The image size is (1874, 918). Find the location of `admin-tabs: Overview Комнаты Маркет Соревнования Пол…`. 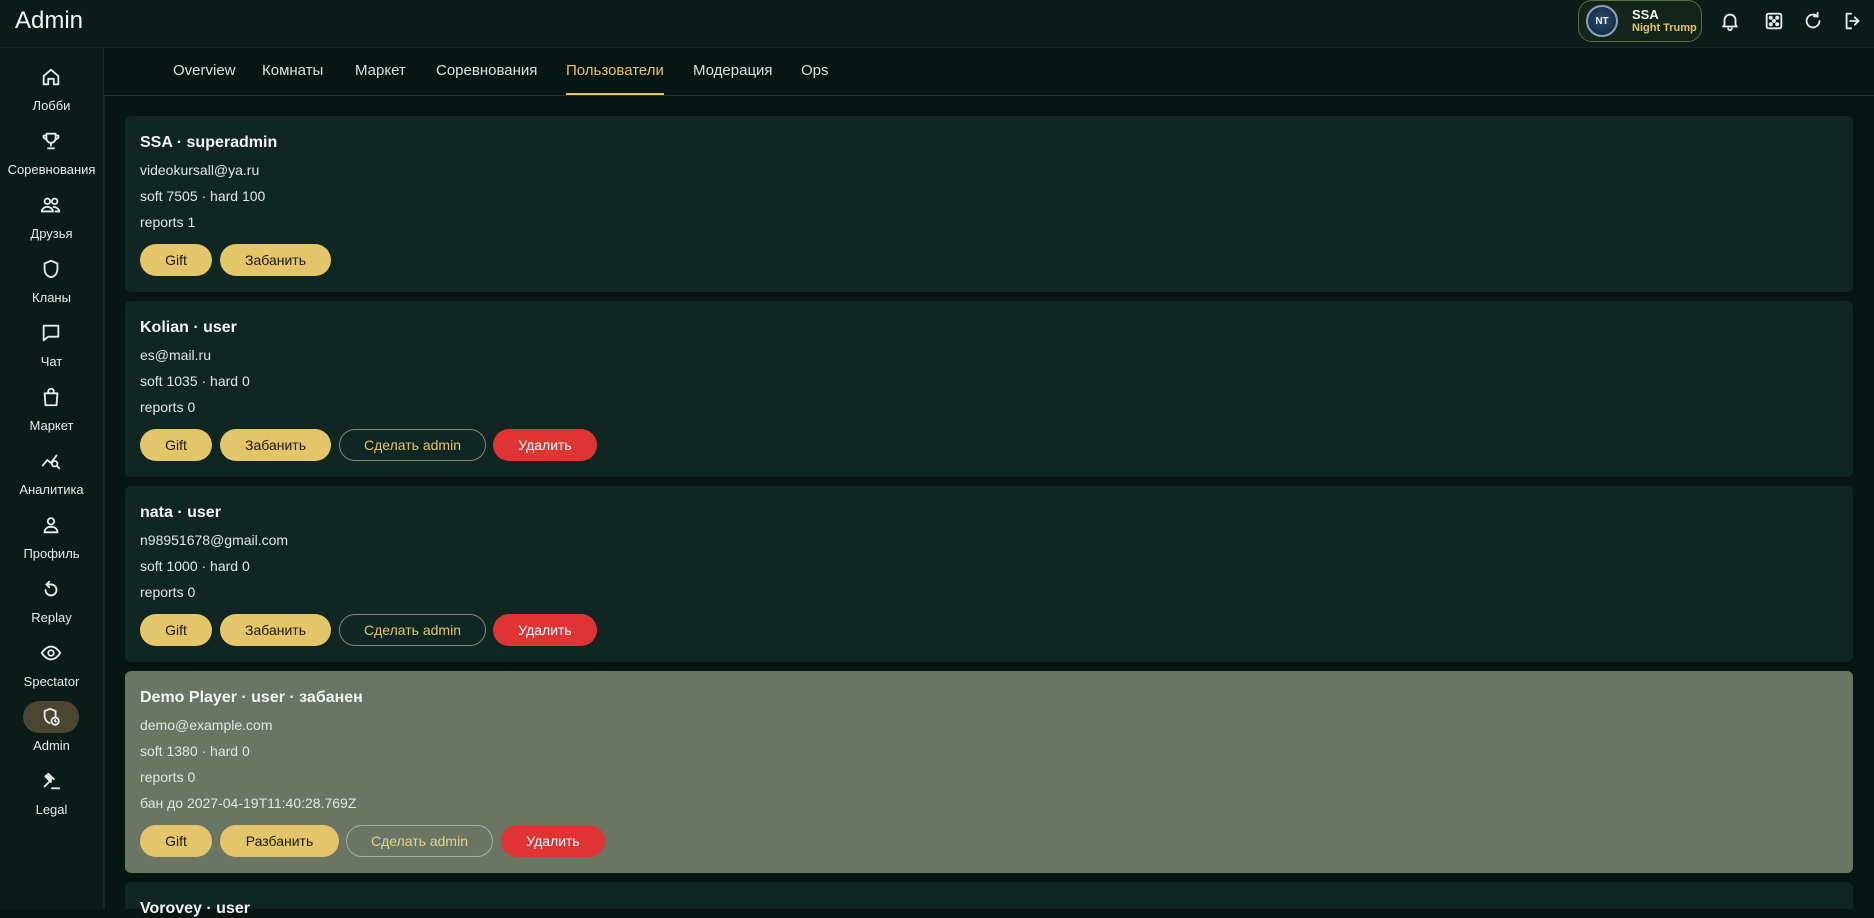

admin-tabs: Overview Комнаты Маркет Соревнования Пол… is located at coordinates (989, 72).